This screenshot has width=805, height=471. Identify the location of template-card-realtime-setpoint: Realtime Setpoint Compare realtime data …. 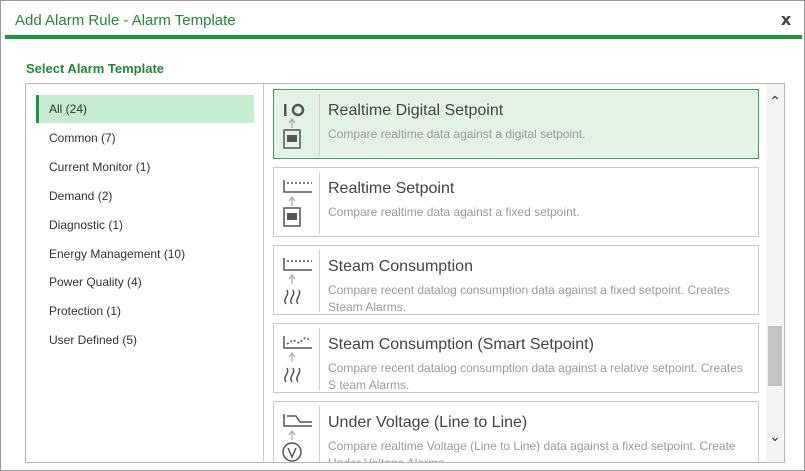
(516, 202).